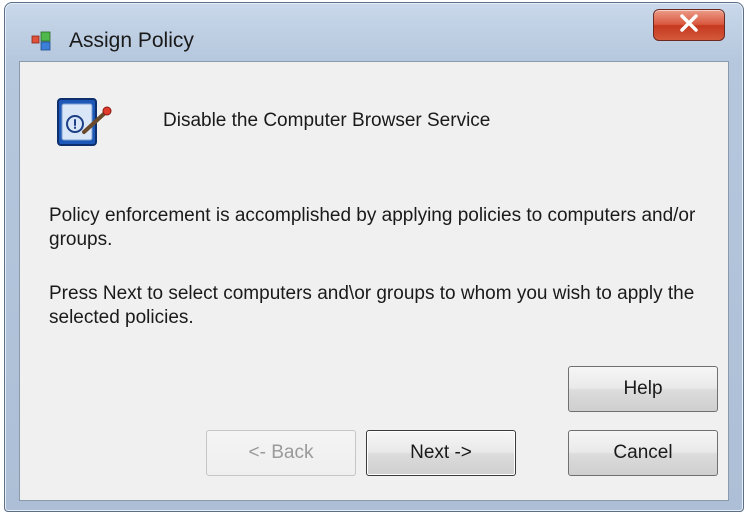 This screenshot has height=517, width=750. I want to click on cancel-button: Cancel, so click(643, 453).